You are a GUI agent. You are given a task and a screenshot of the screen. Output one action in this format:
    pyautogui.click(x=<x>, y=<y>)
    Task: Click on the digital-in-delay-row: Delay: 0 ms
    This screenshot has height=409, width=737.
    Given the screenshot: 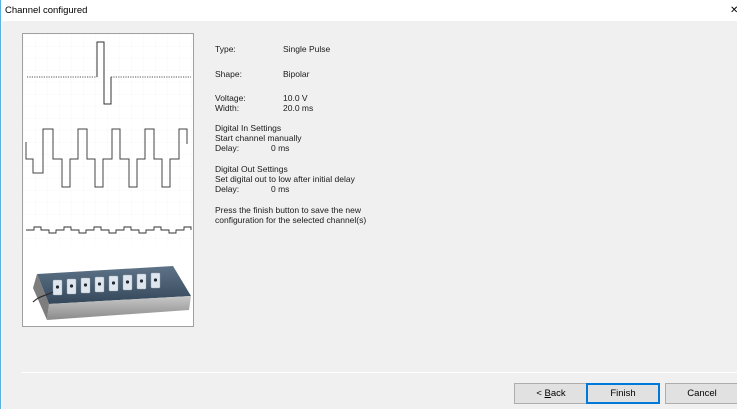 What is the action you would take?
    pyautogui.click(x=345, y=148)
    